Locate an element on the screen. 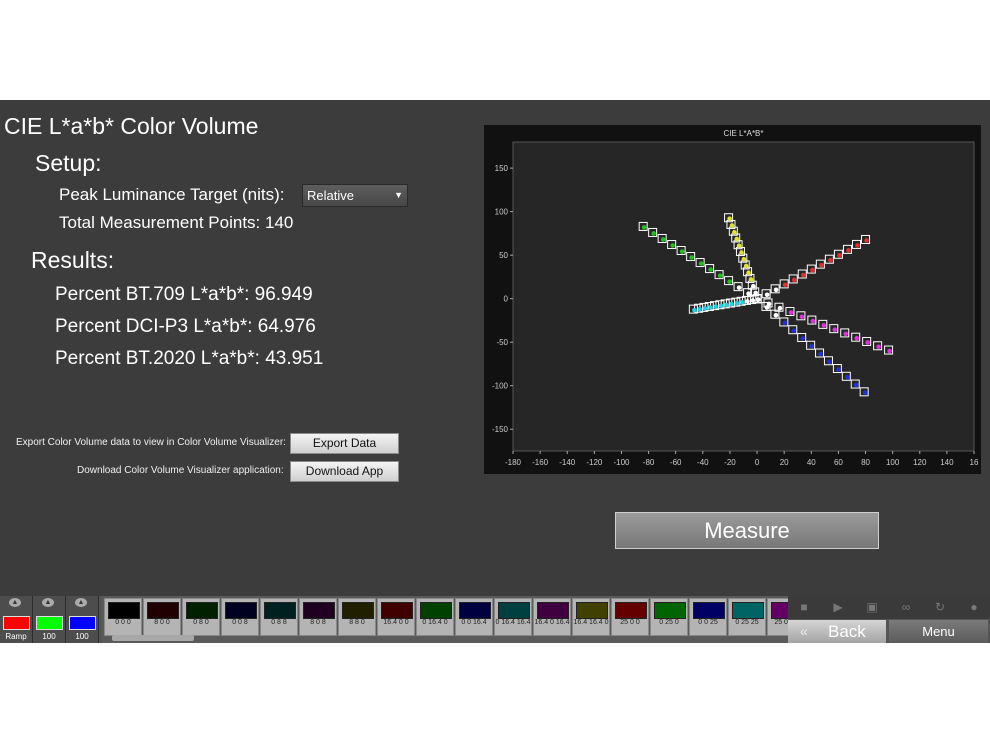  blue-control: ▲ 100 is located at coordinates (82, 619).